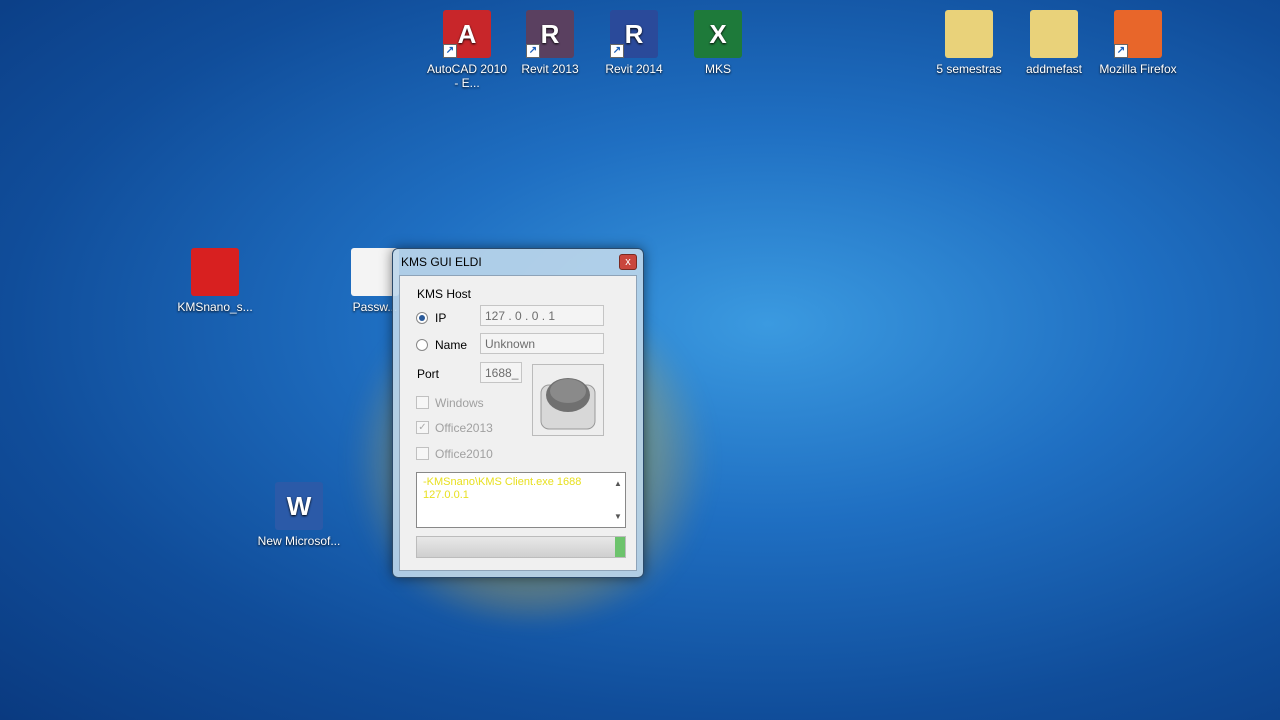 The height and width of the screenshot is (720, 1280). What do you see at coordinates (441, 262) in the screenshot?
I see `window-title: KMS GUI ELDI` at bounding box center [441, 262].